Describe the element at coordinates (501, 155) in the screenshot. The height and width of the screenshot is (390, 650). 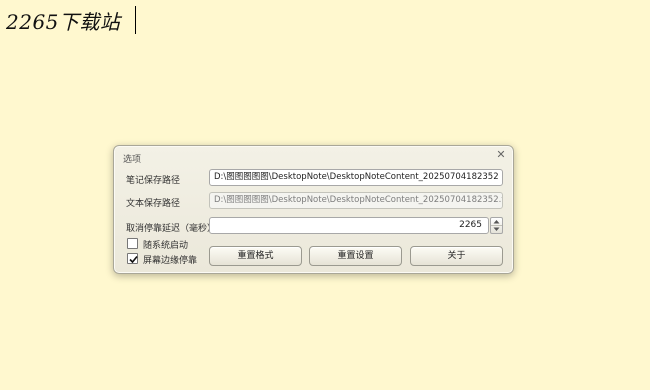
I see `close-icon: ✕` at that location.